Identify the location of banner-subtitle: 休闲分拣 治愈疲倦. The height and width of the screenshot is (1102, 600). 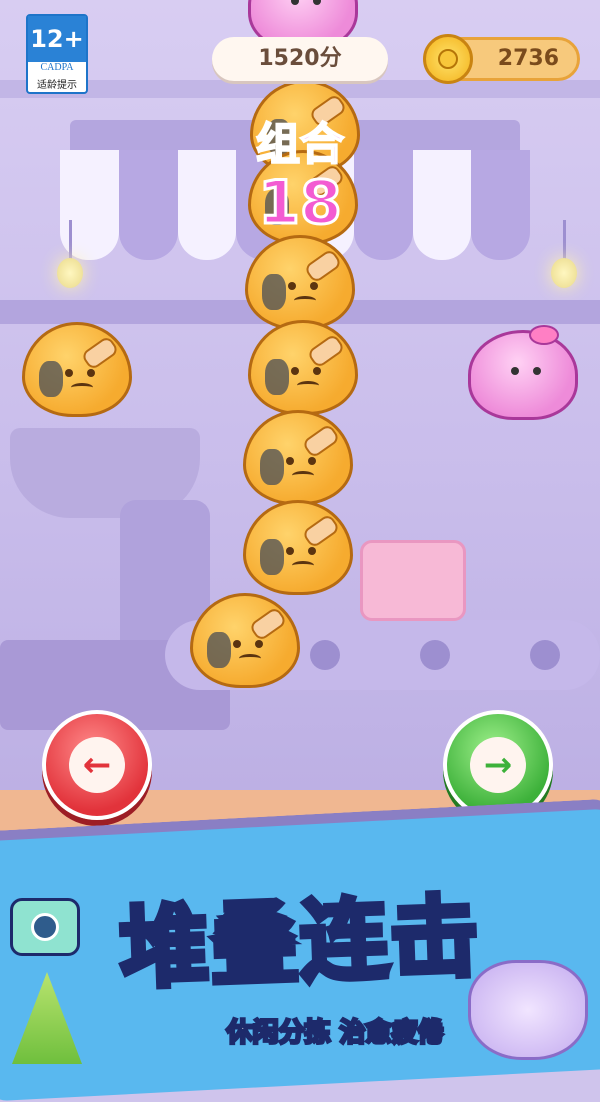
(335, 1033).